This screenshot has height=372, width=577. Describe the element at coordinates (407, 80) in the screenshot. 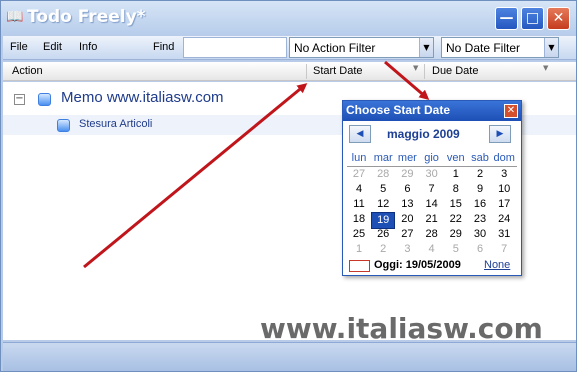

I see `arrow-to-calendar` at that location.